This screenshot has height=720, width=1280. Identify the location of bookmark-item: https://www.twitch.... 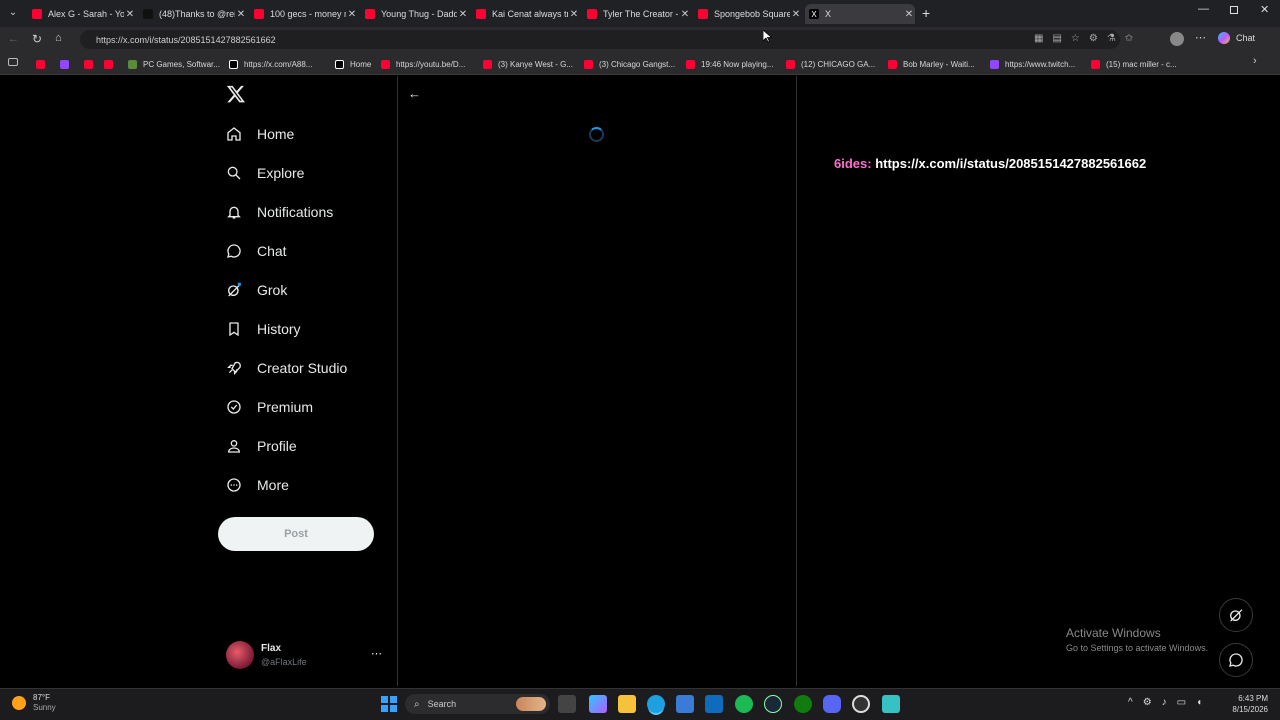
(1032, 64).